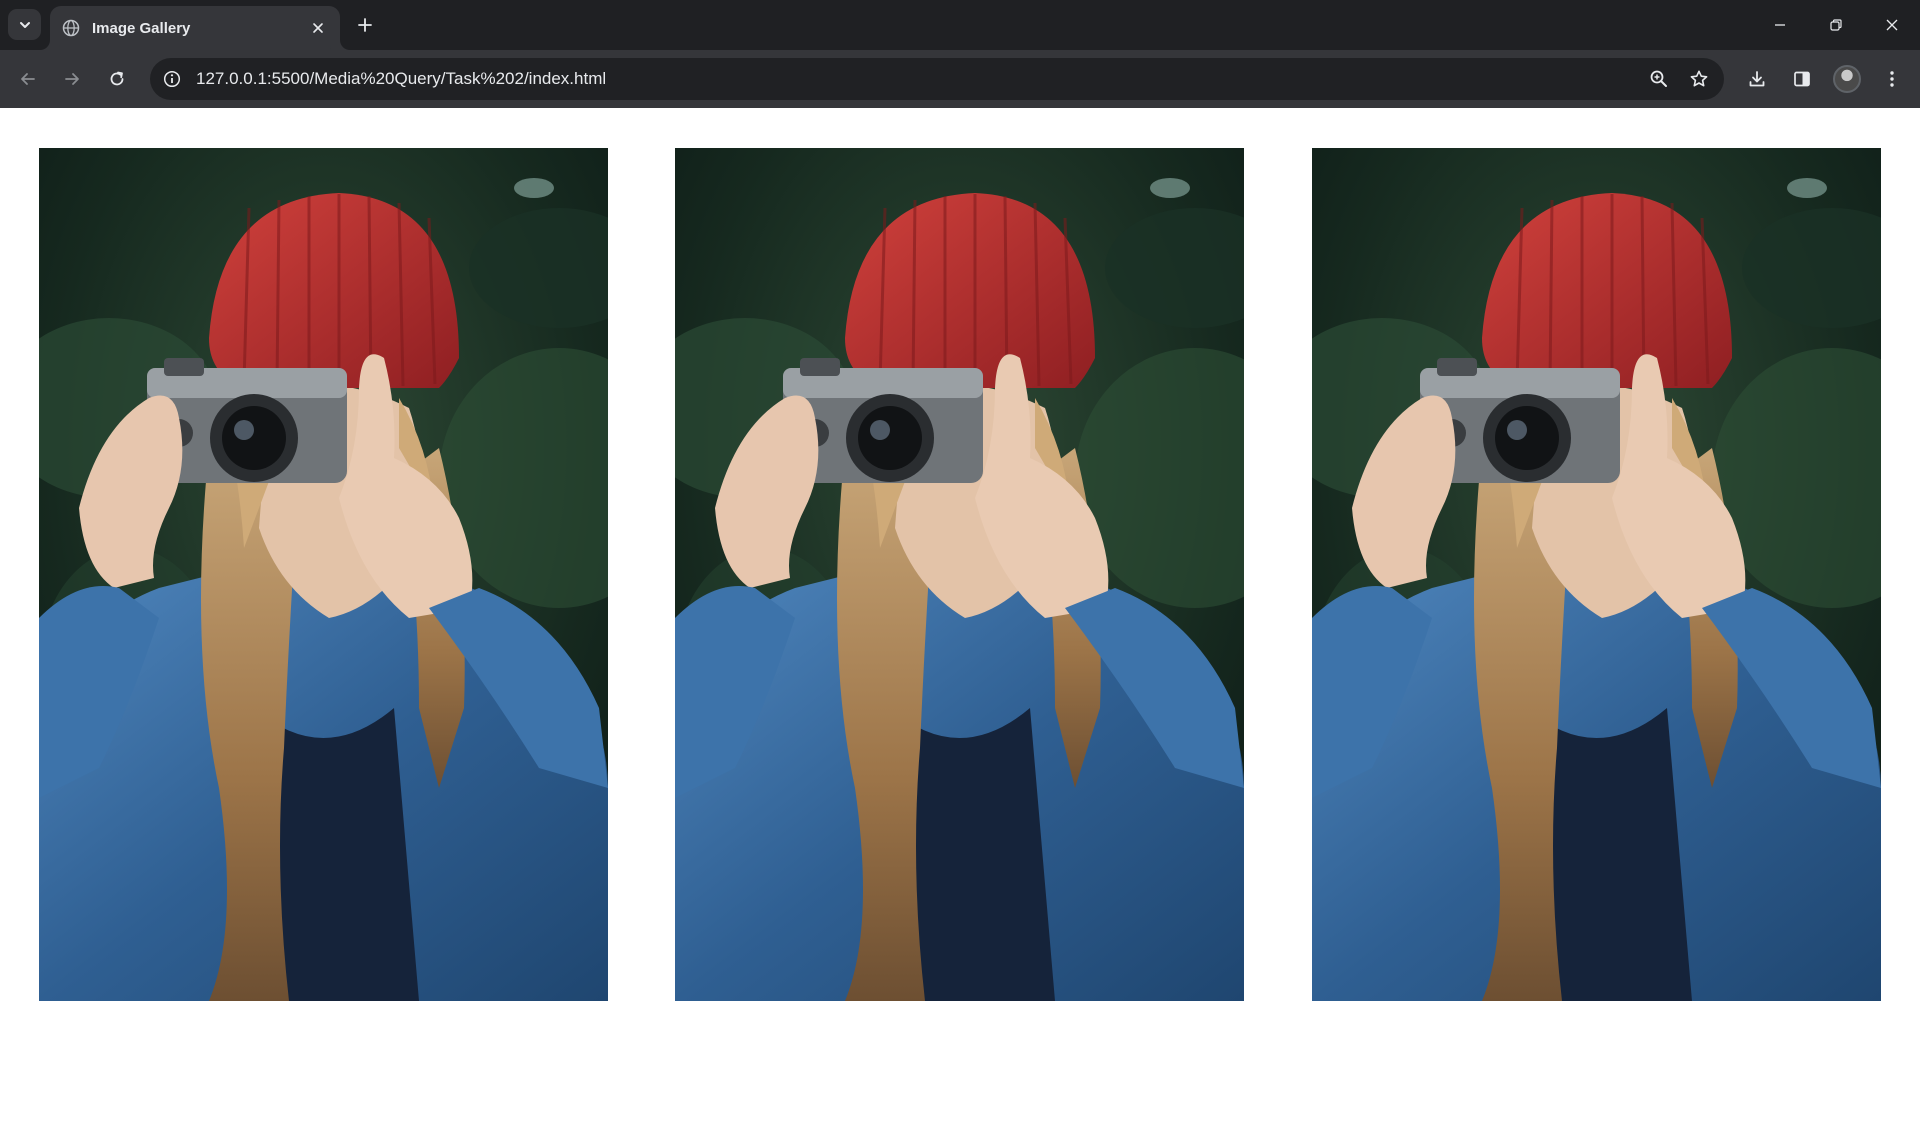 The image size is (1920, 1140). I want to click on zoom-icon, so click(1658, 78).